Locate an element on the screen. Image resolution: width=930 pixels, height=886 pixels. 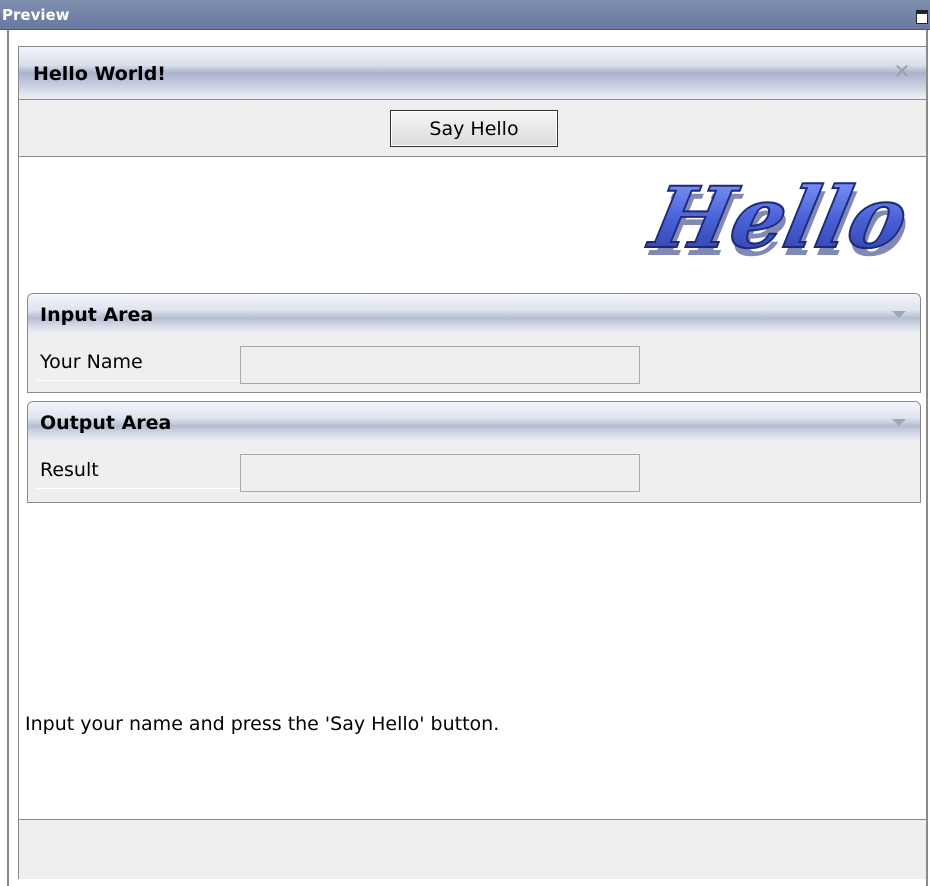
output-area-title: Output Area is located at coordinates (106, 423).